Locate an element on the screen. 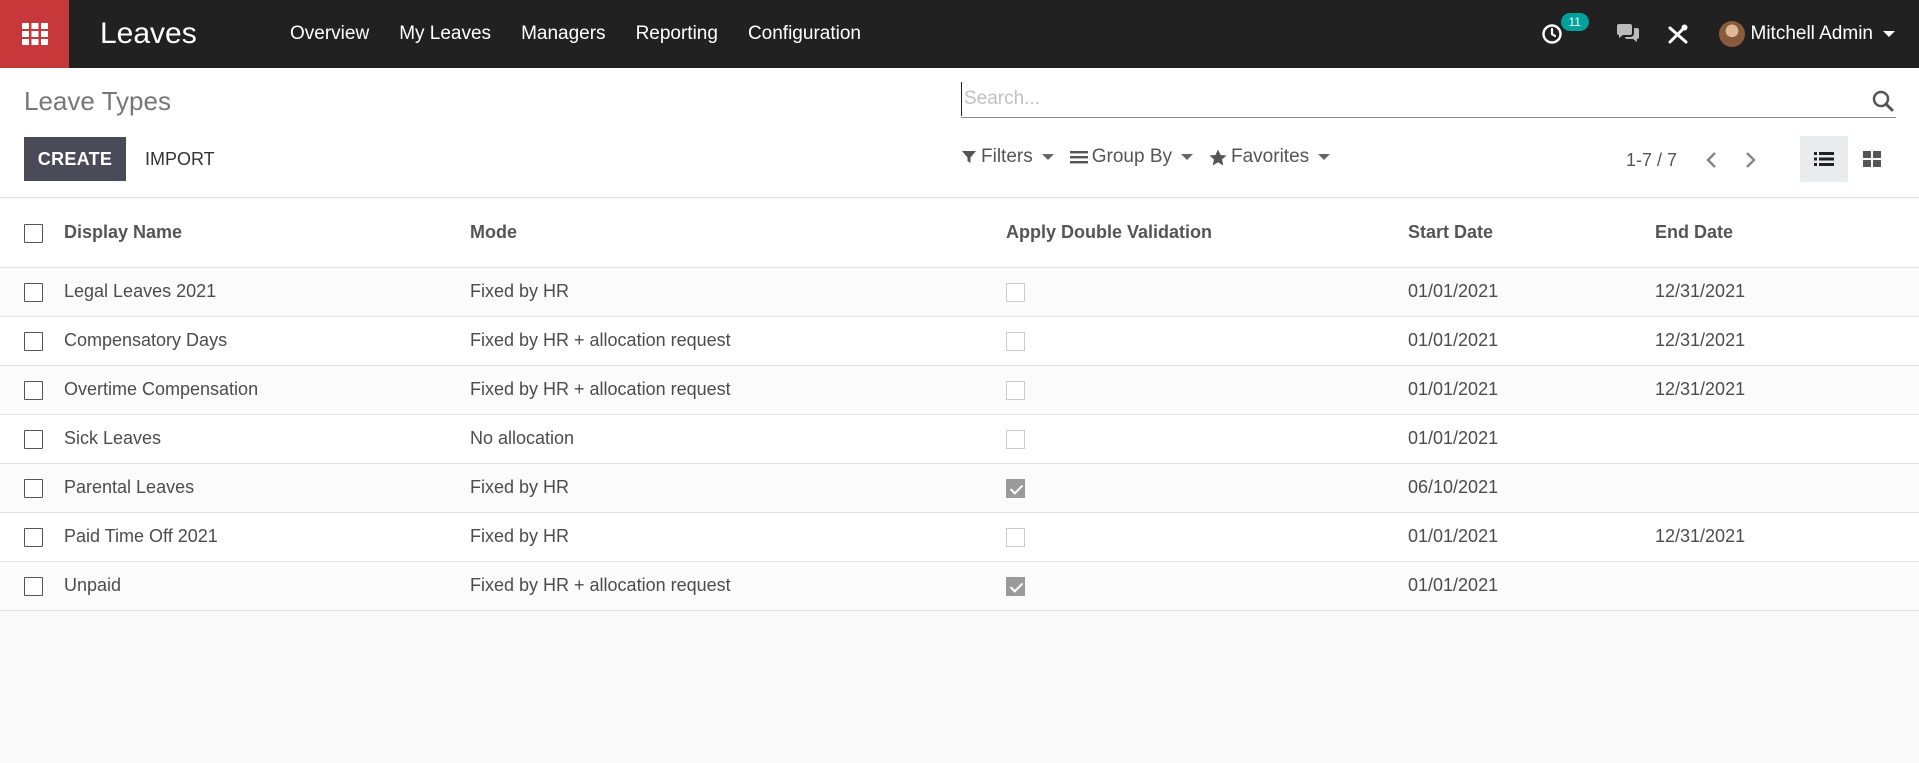 This screenshot has width=1919, height=763. display-name-cell: Compensatory Days is located at coordinates (267, 341).